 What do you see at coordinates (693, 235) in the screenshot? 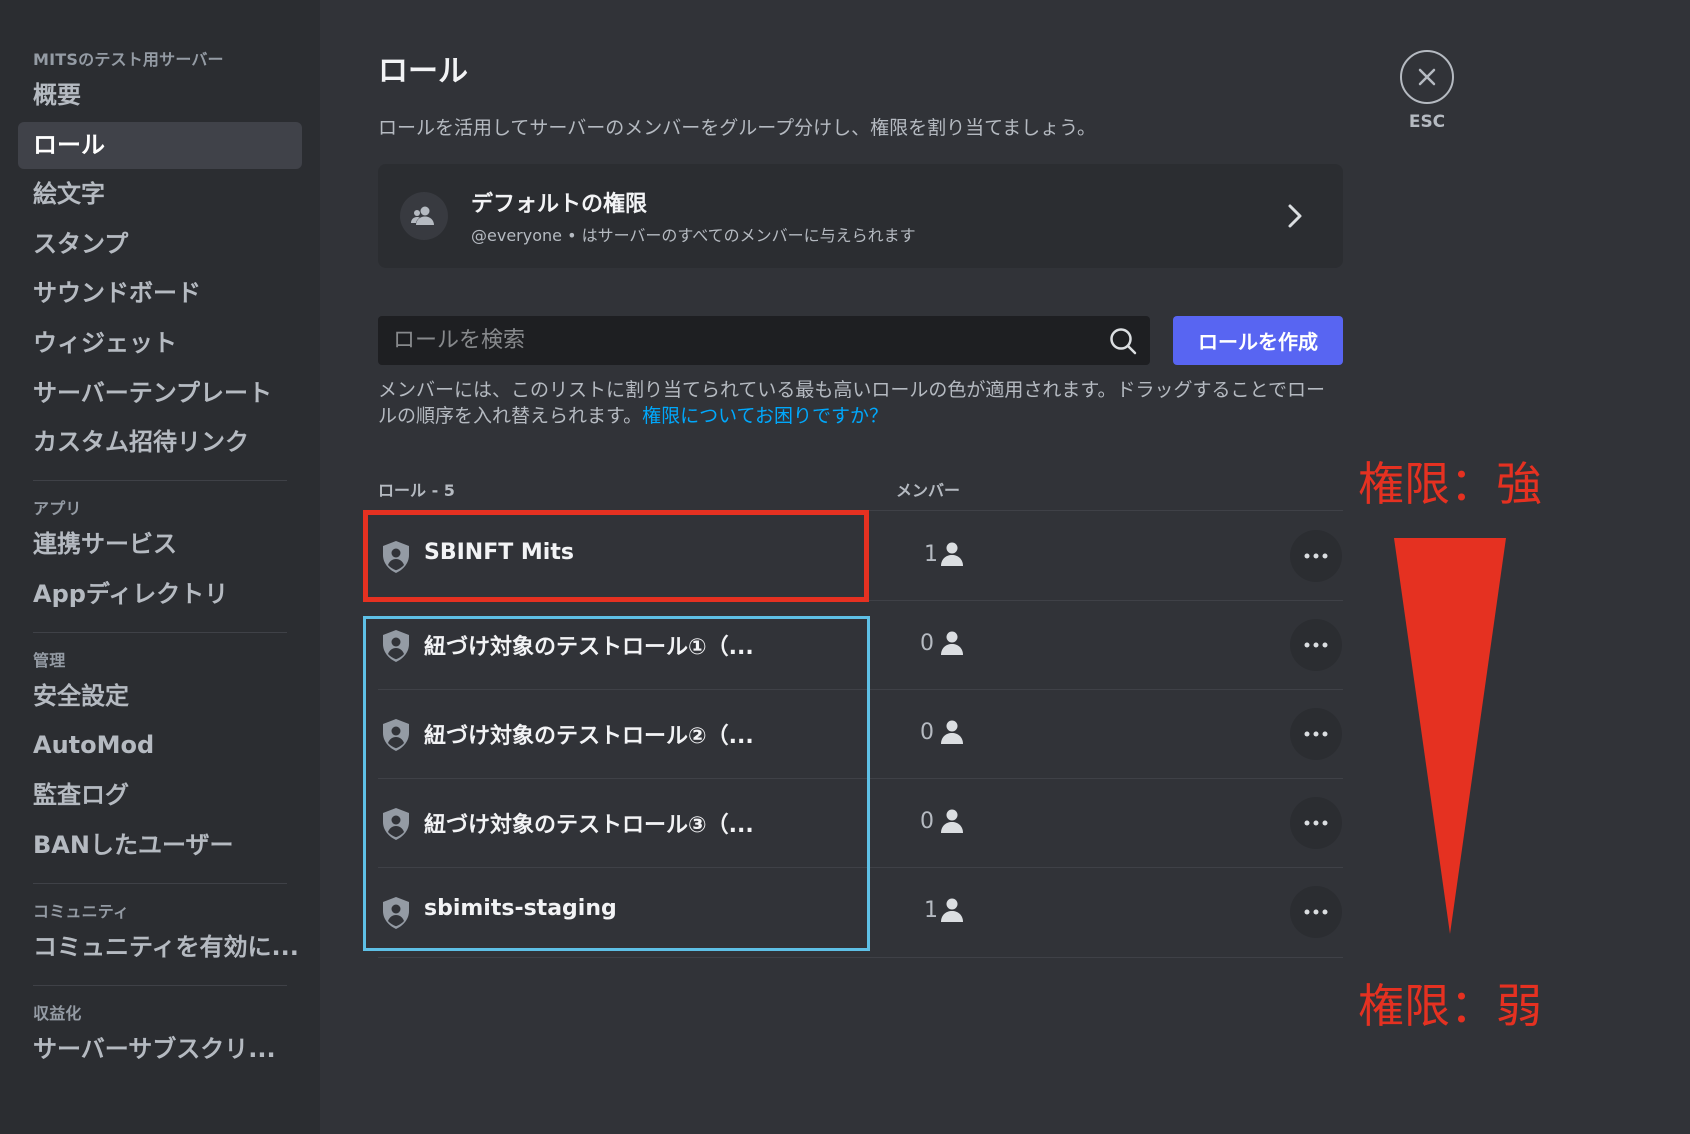
I see `default-permissions-subtitle: @everyone • はサーバーのすべてのメンバーに与えられます` at bounding box center [693, 235].